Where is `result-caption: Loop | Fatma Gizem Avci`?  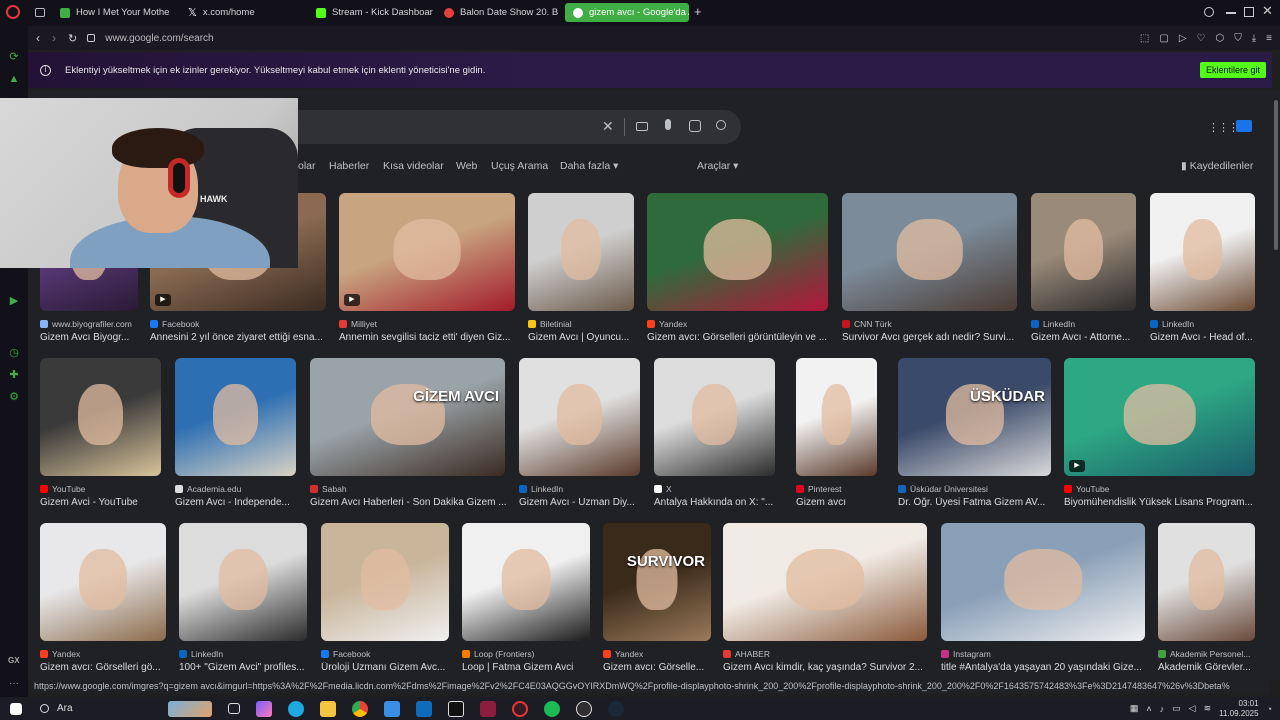
result-caption: Loop | Fatma Gizem Avci is located at coordinates (531, 667).